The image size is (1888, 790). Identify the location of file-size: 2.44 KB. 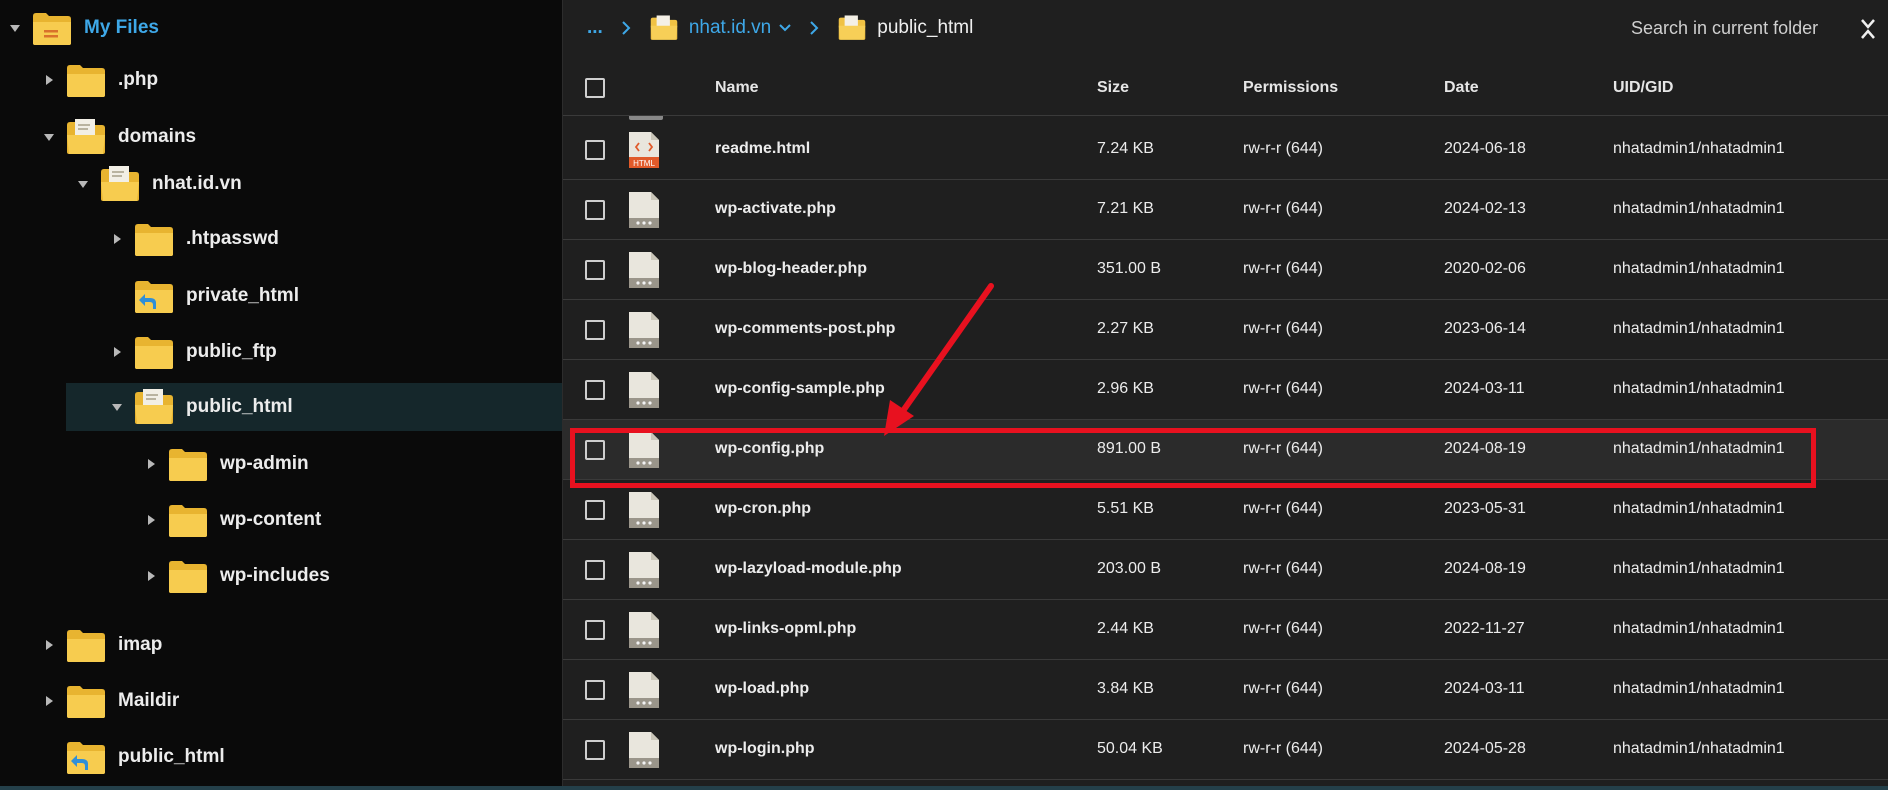
(1125, 628).